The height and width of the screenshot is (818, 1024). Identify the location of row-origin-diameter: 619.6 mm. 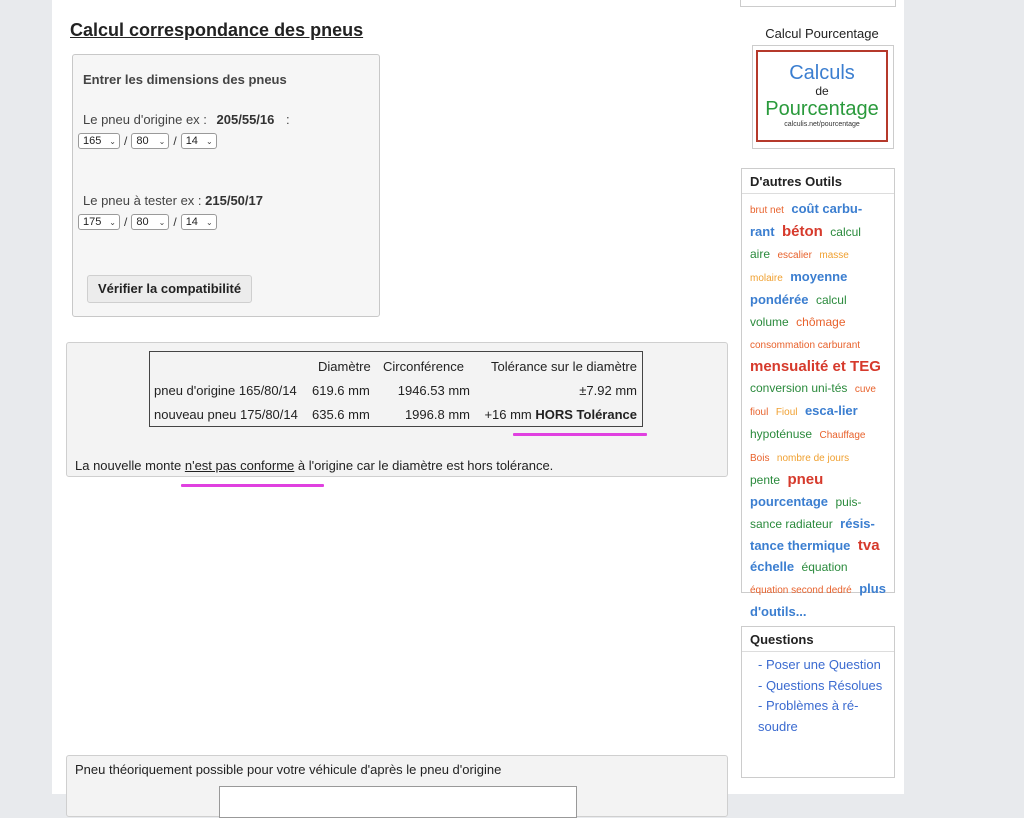
(341, 390).